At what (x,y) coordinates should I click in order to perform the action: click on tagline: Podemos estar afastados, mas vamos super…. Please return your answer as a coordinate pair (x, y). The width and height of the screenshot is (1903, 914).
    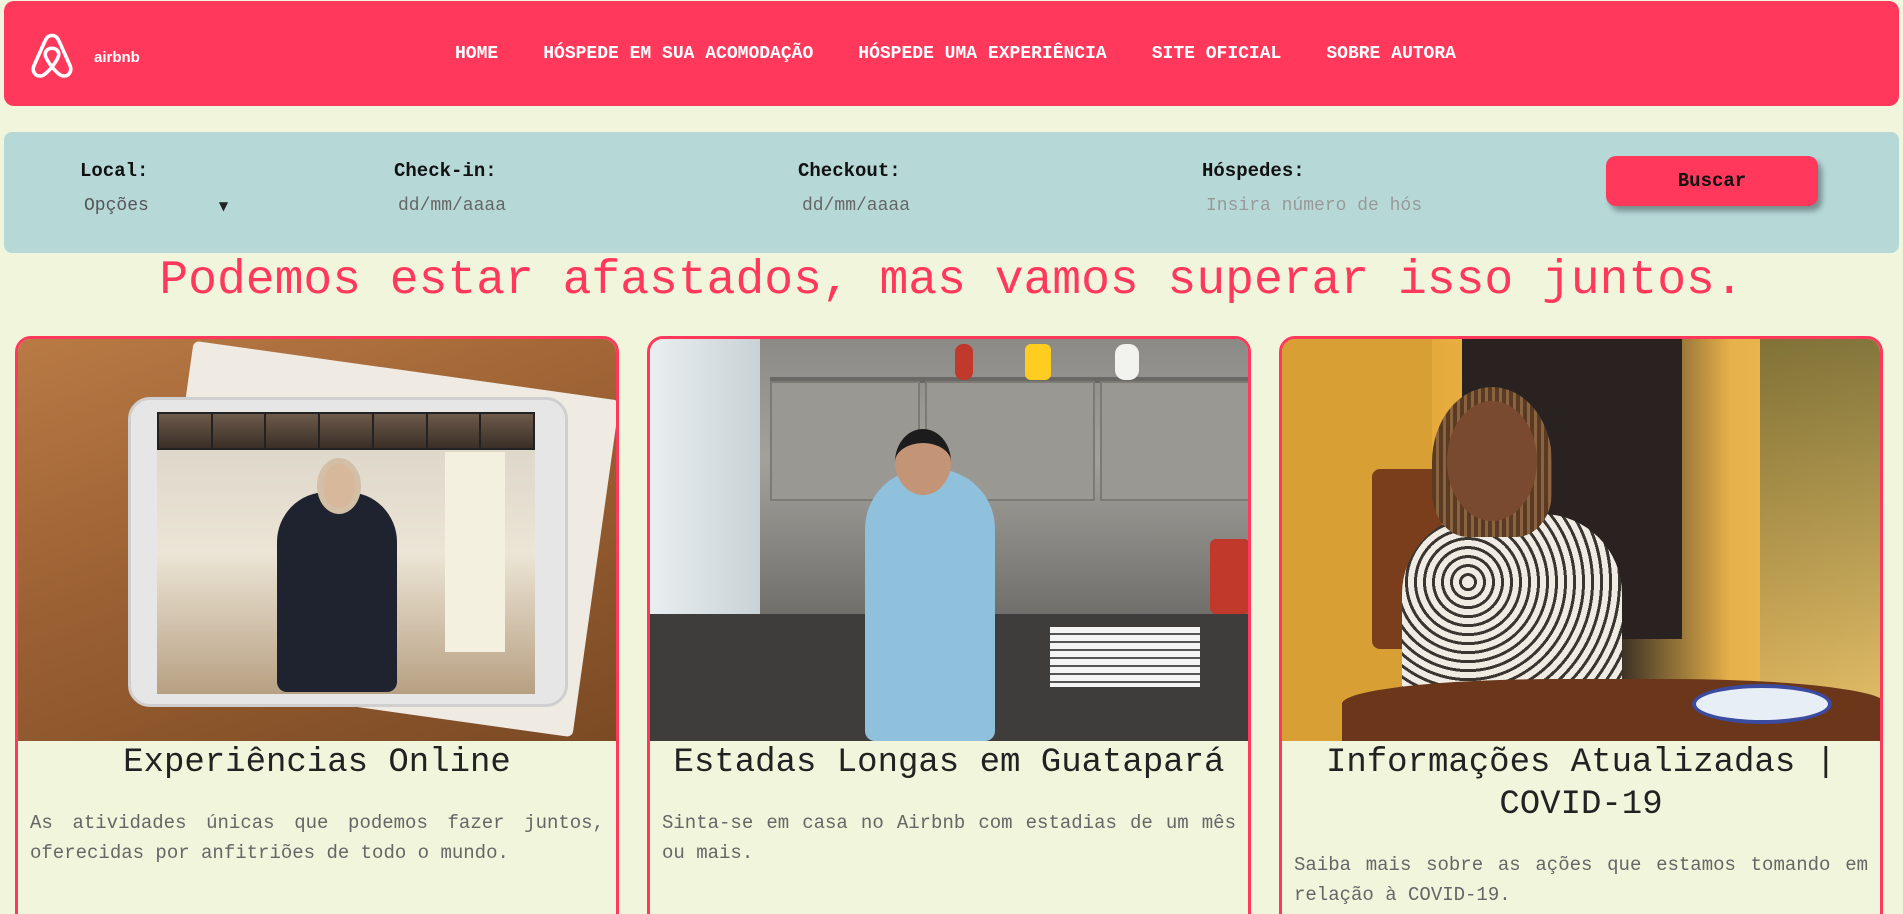
    Looking at the image, I should click on (951, 281).